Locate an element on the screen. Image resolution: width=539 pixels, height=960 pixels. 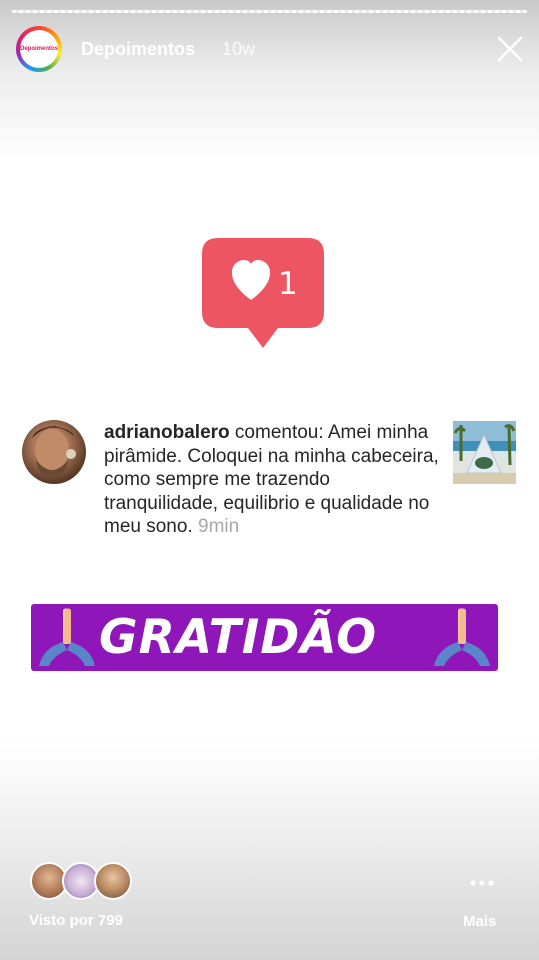
story-progress-fill is located at coordinates (269, 11).